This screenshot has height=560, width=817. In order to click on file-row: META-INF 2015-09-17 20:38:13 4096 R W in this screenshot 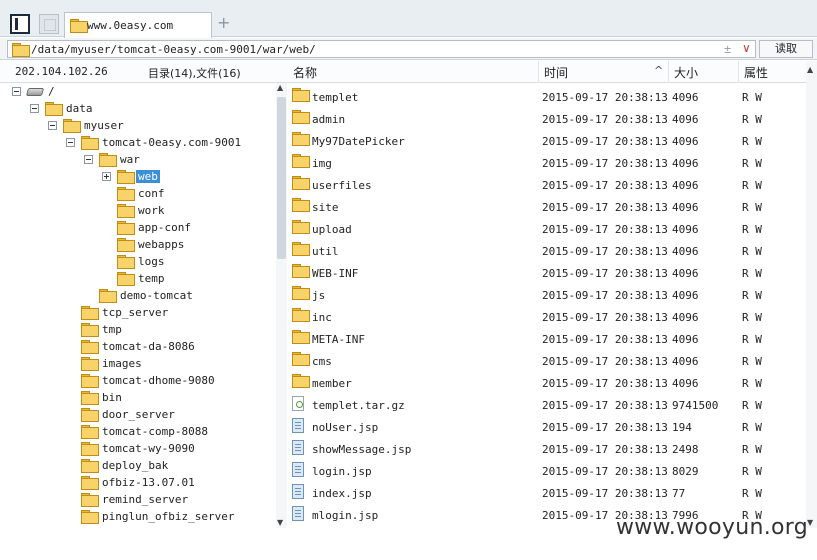, I will do `click(546, 338)`.